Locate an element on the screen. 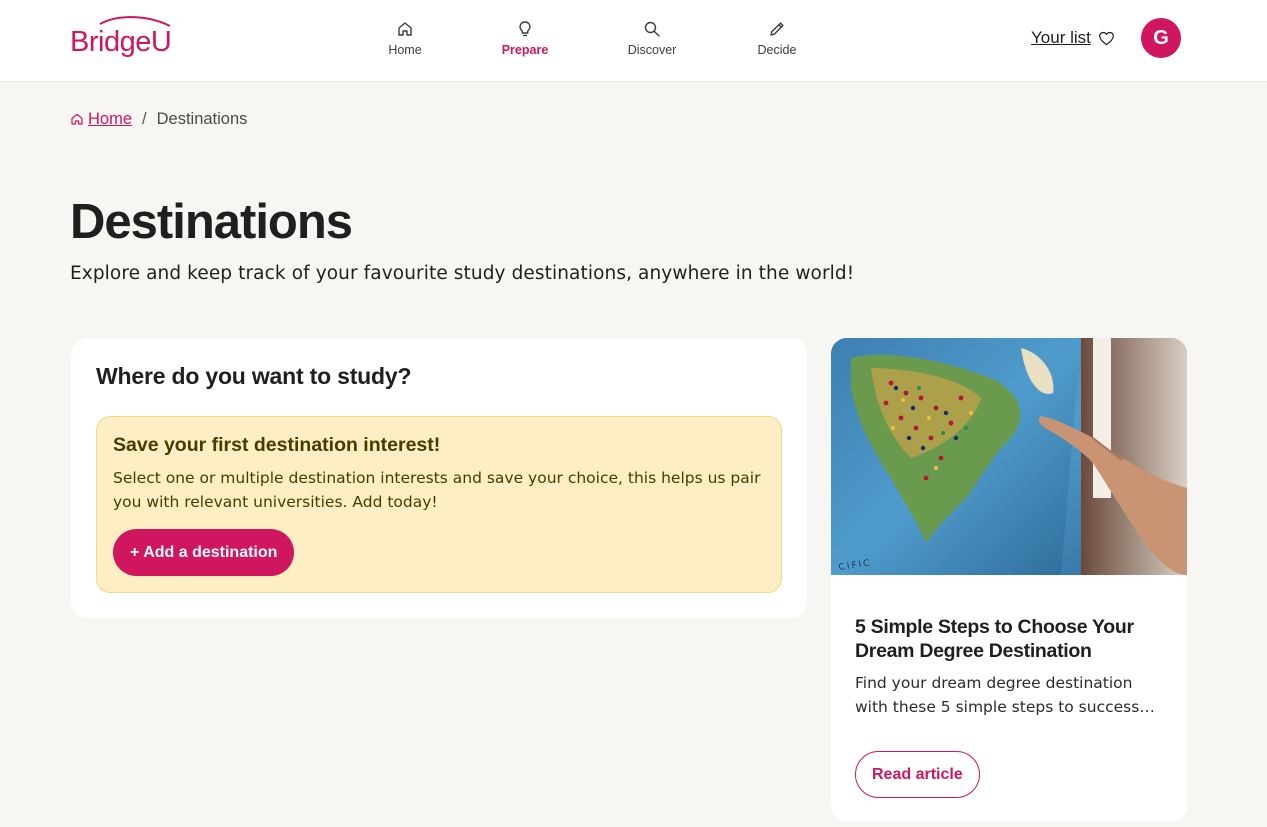 The width and height of the screenshot is (1267, 827). nav-item-decide: Decide is located at coordinates (777, 39).